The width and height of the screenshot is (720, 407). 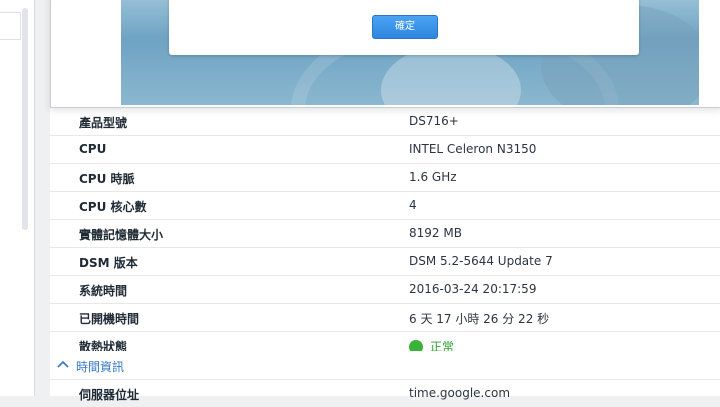 What do you see at coordinates (63, 364) in the screenshot?
I see `chevron-up-icon` at bounding box center [63, 364].